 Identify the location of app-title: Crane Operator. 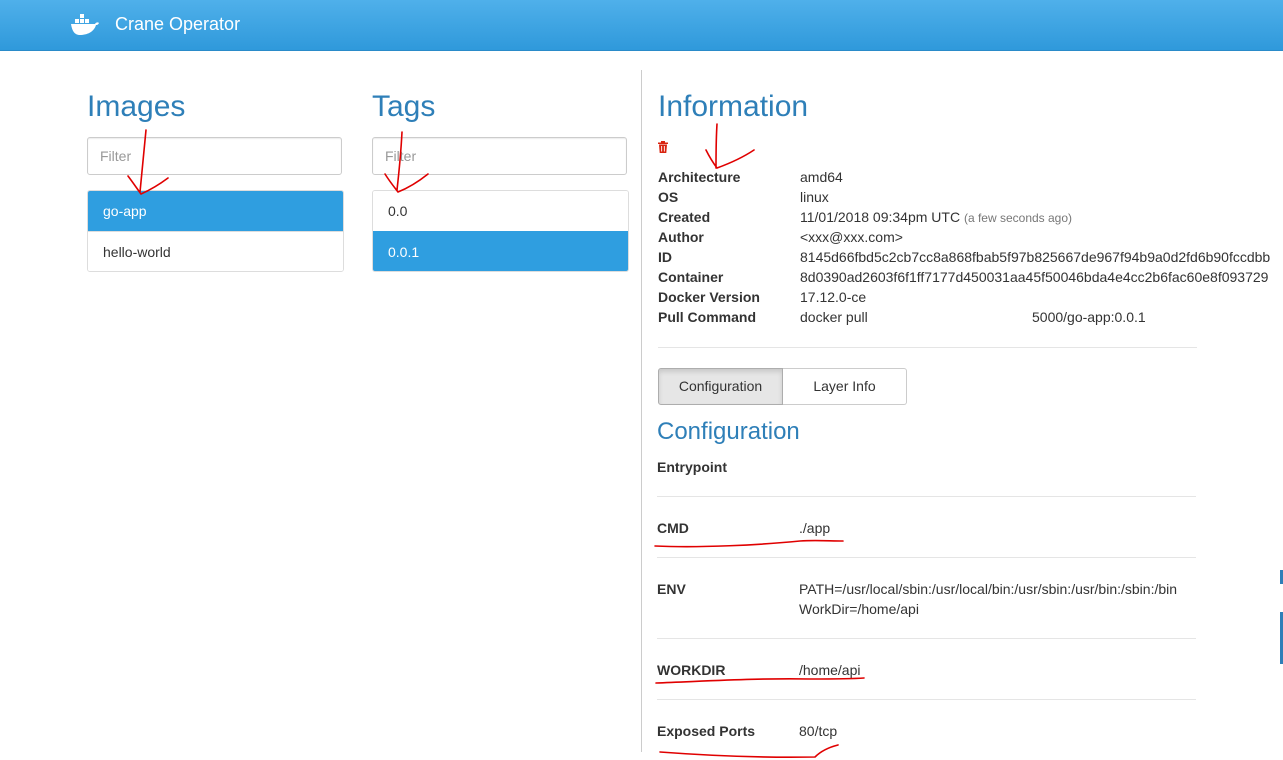
(177, 24).